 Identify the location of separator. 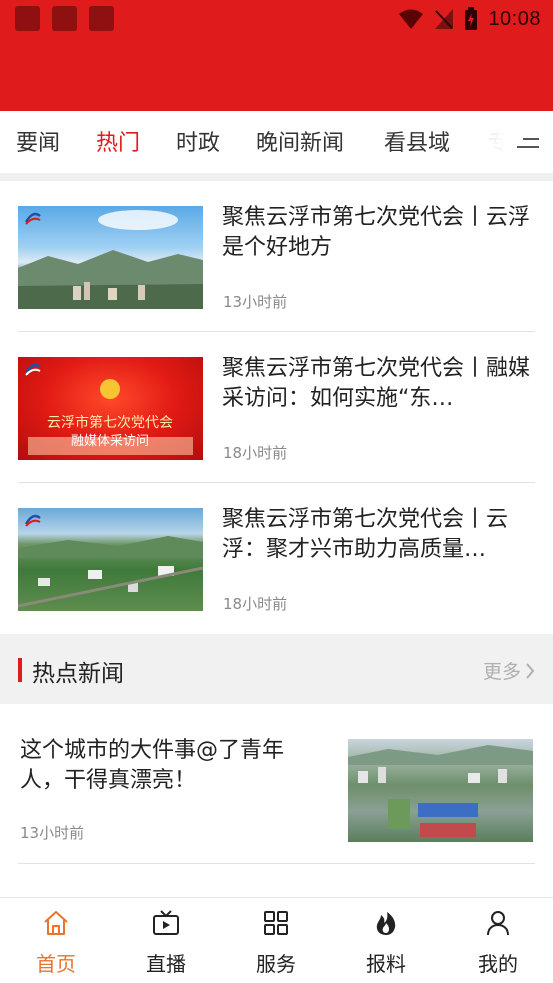
(276, 863).